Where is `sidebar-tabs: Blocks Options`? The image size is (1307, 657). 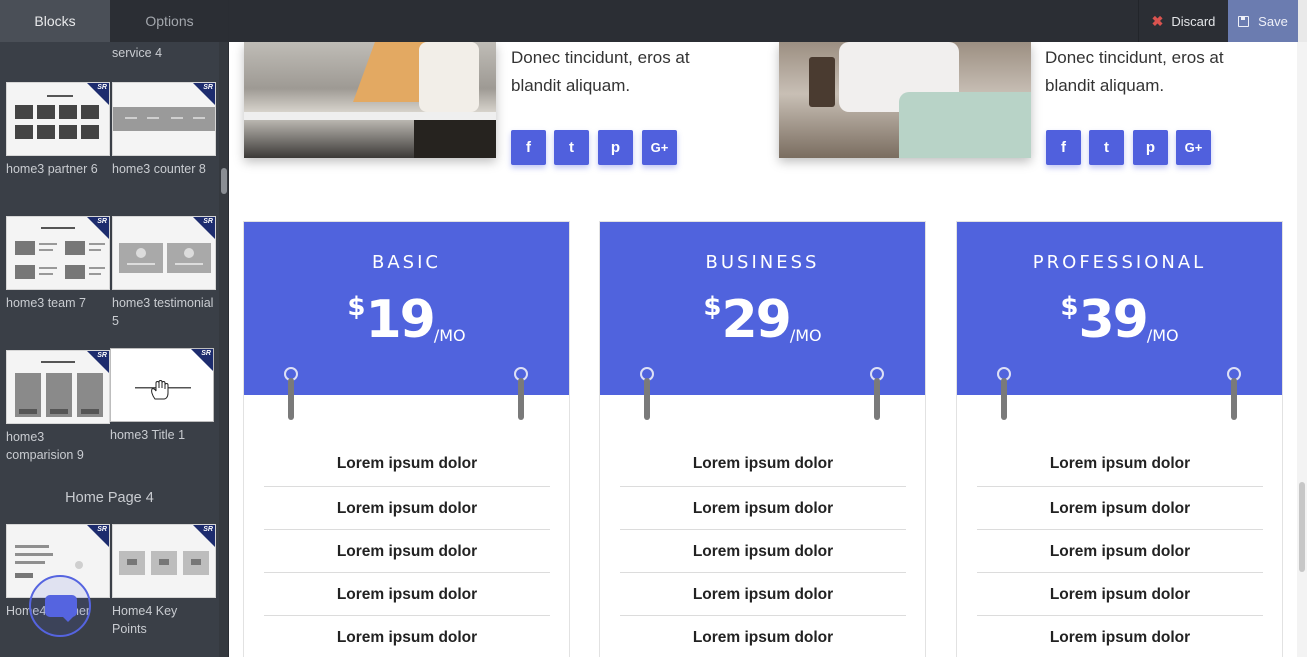
sidebar-tabs: Blocks Options is located at coordinates (114, 21).